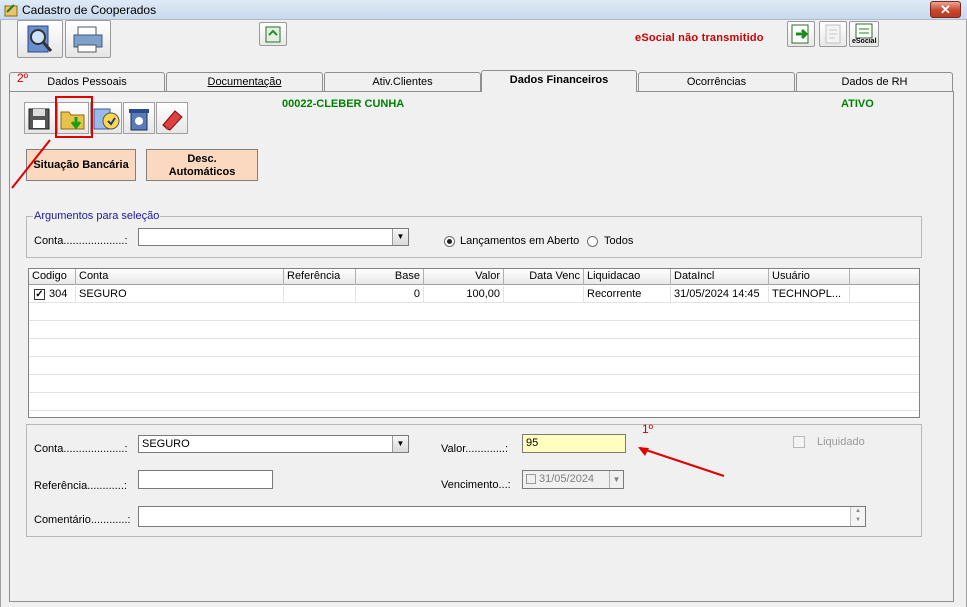 This screenshot has width=967, height=607. Describe the element at coordinates (180, 277) in the screenshot. I see `col-conta: Conta` at that location.